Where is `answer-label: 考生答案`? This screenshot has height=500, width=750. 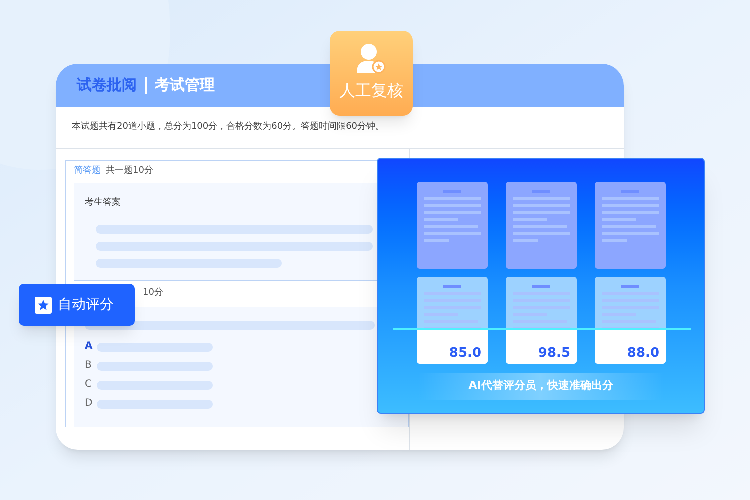
answer-label: 考生答案 is located at coordinates (103, 203).